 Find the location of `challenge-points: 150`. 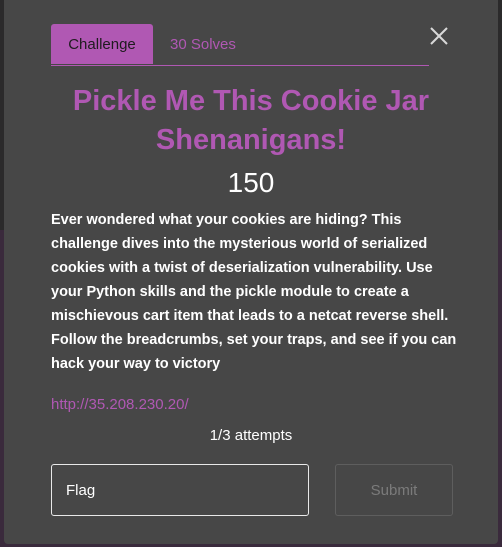

challenge-points: 150 is located at coordinates (251, 182).